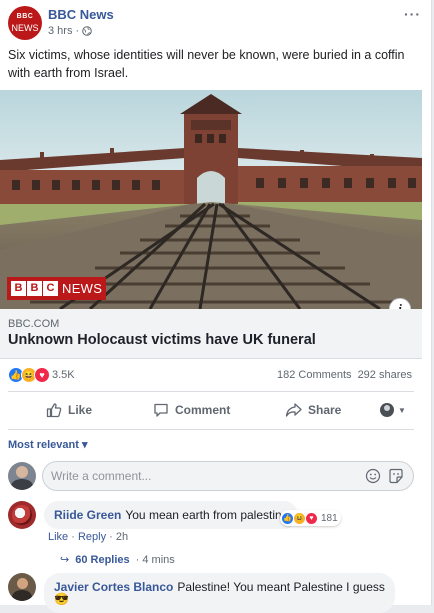  I want to click on comment-reactions: 👍 😆 ♥ 181, so click(310, 518).